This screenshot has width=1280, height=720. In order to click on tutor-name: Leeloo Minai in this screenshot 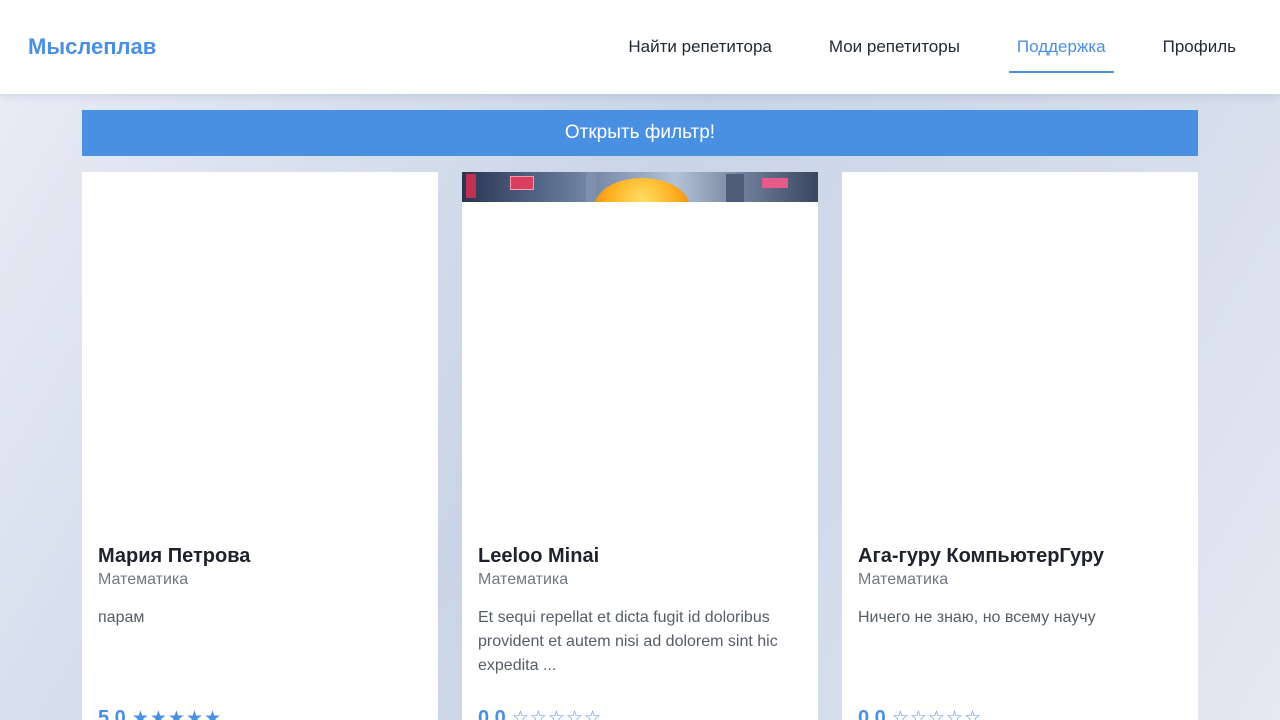, I will do `click(539, 556)`.